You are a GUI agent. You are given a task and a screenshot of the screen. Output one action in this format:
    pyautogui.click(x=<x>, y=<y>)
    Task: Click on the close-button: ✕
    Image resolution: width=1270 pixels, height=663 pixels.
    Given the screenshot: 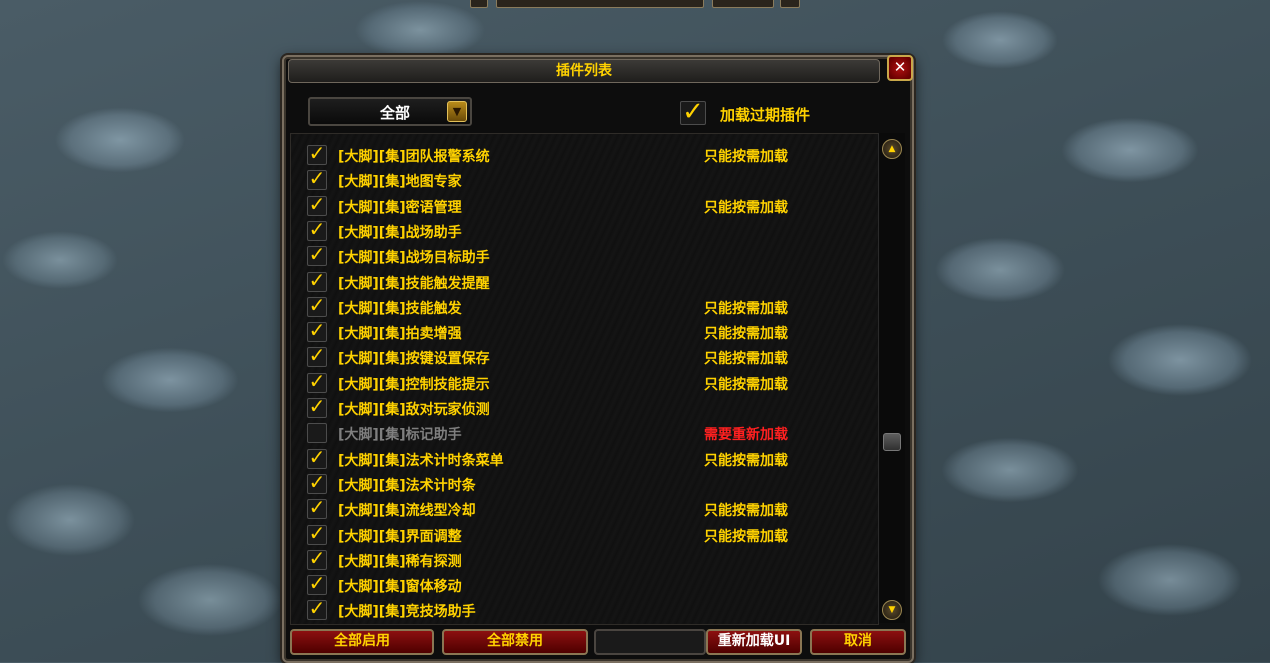 What is the action you would take?
    pyautogui.click(x=900, y=68)
    